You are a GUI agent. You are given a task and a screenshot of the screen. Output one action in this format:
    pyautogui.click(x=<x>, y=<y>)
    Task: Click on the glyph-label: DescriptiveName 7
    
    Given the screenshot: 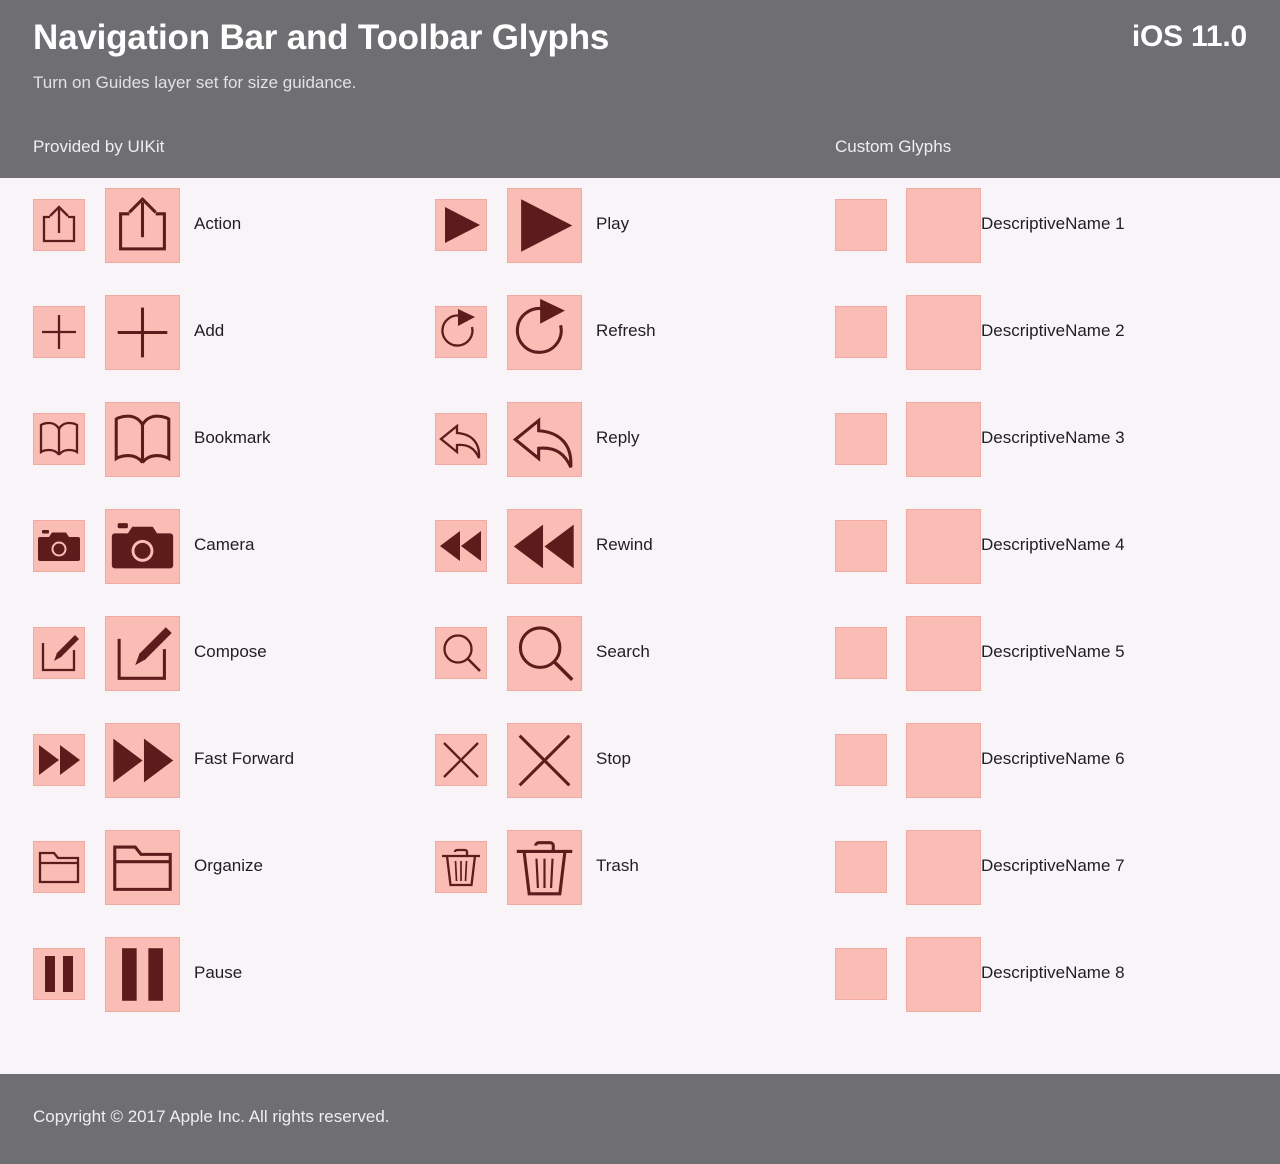 What is the action you would take?
    pyautogui.click(x=1053, y=865)
    